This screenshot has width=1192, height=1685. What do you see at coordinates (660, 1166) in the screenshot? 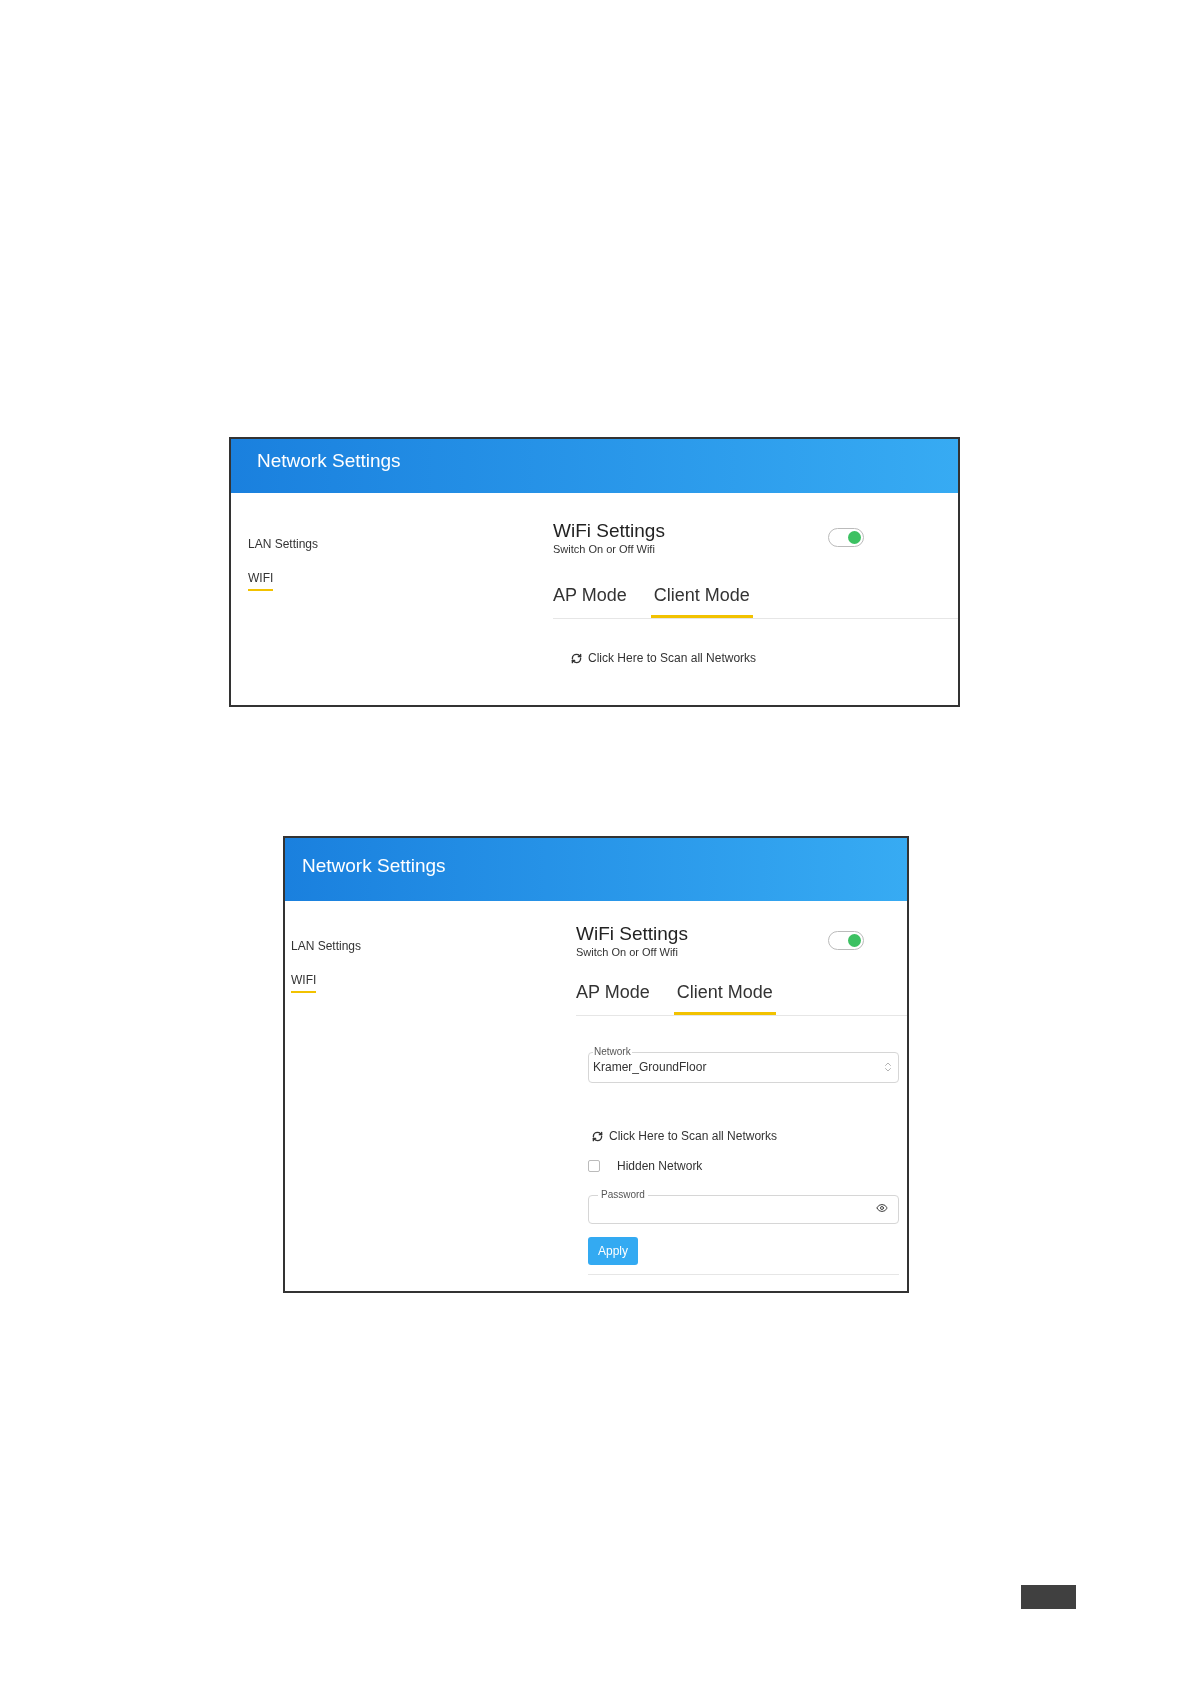
I see `checkbox-label: Hidden Network` at bounding box center [660, 1166].